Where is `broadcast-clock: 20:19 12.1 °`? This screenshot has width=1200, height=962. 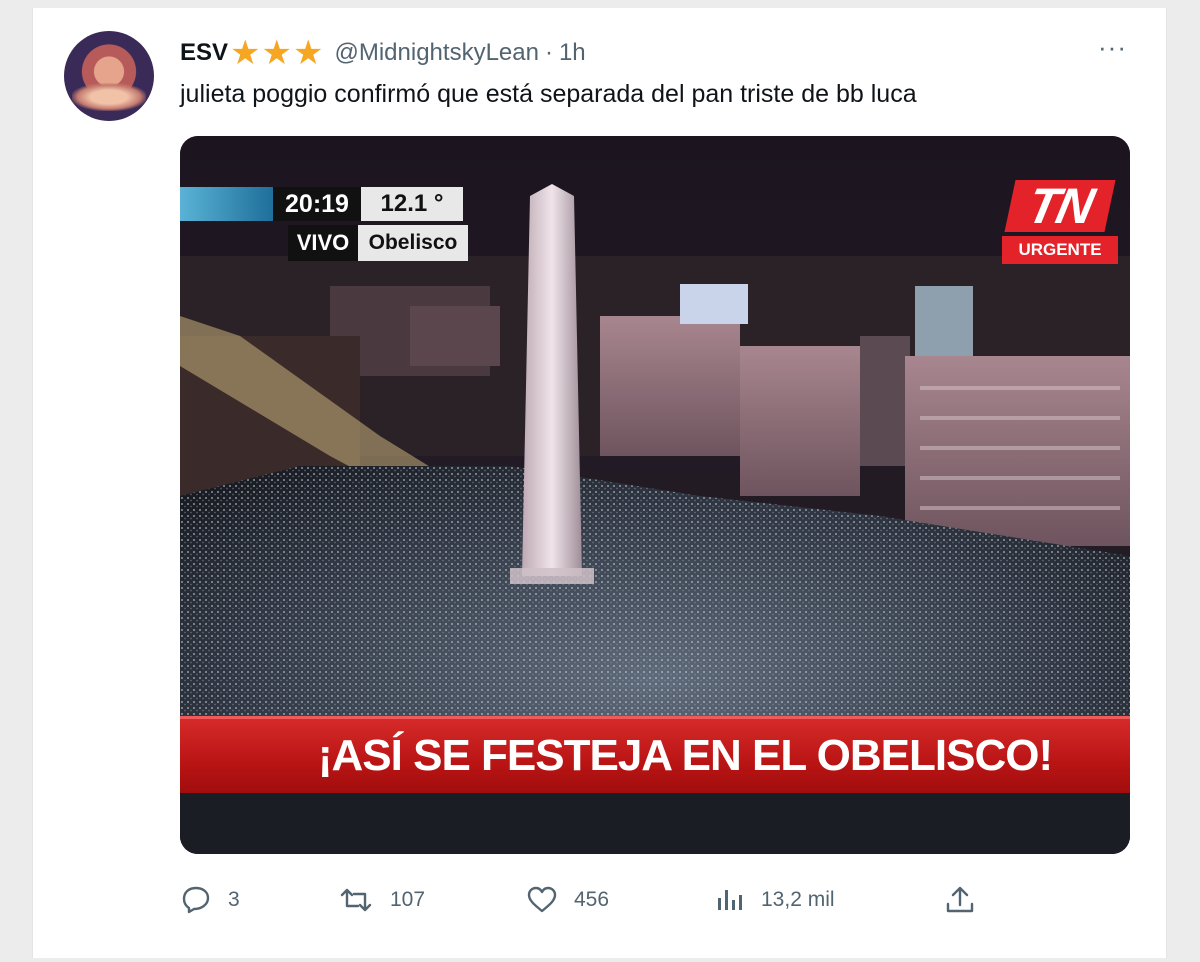 broadcast-clock: 20:19 12.1 ° is located at coordinates (323, 204).